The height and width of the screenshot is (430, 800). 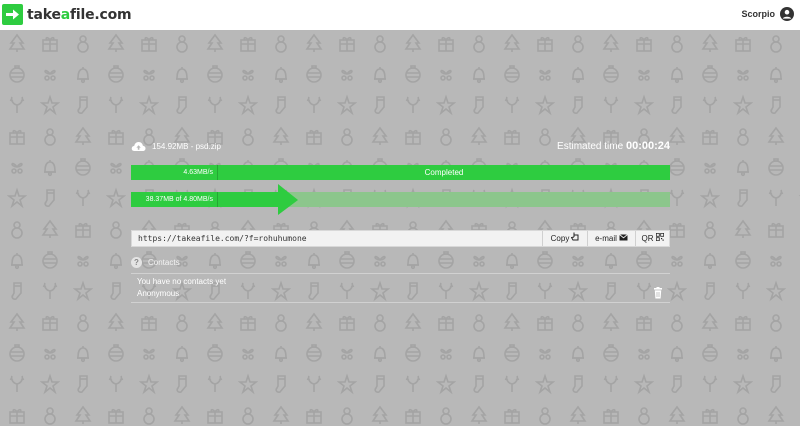 What do you see at coordinates (400, 428) in the screenshot?
I see `bottom-strip` at bounding box center [400, 428].